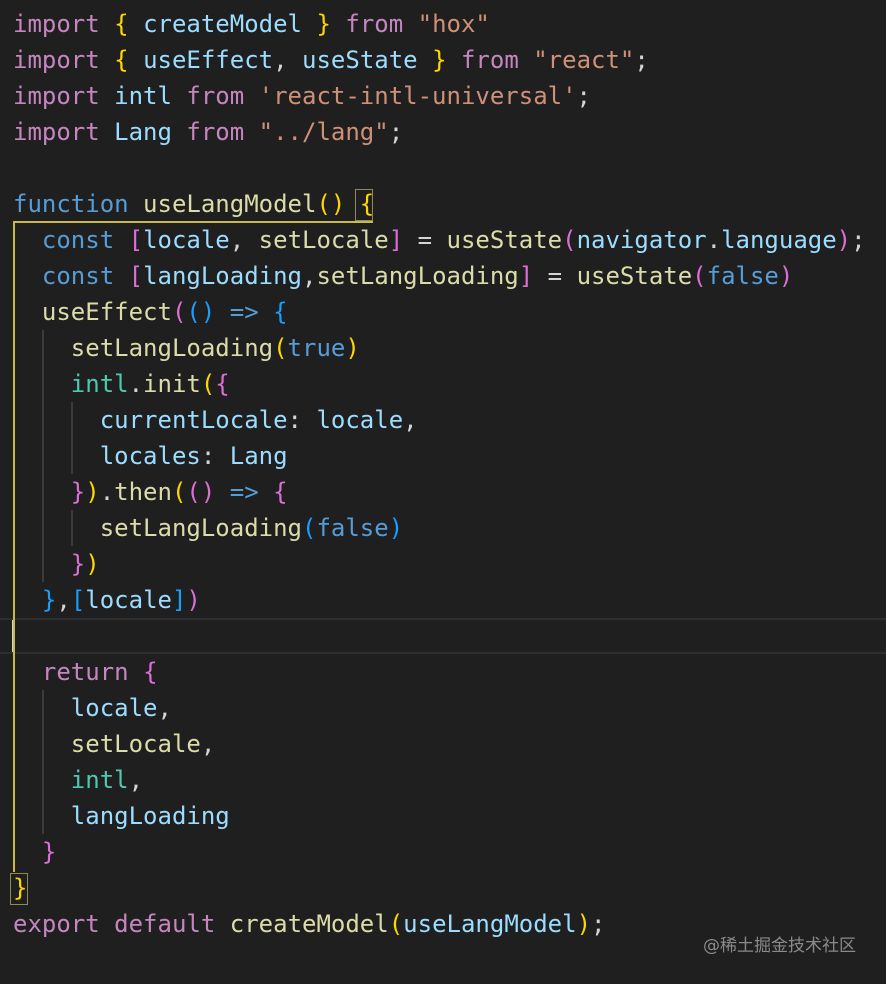  I want to click on token-property: currentLocale, so click(193, 420).